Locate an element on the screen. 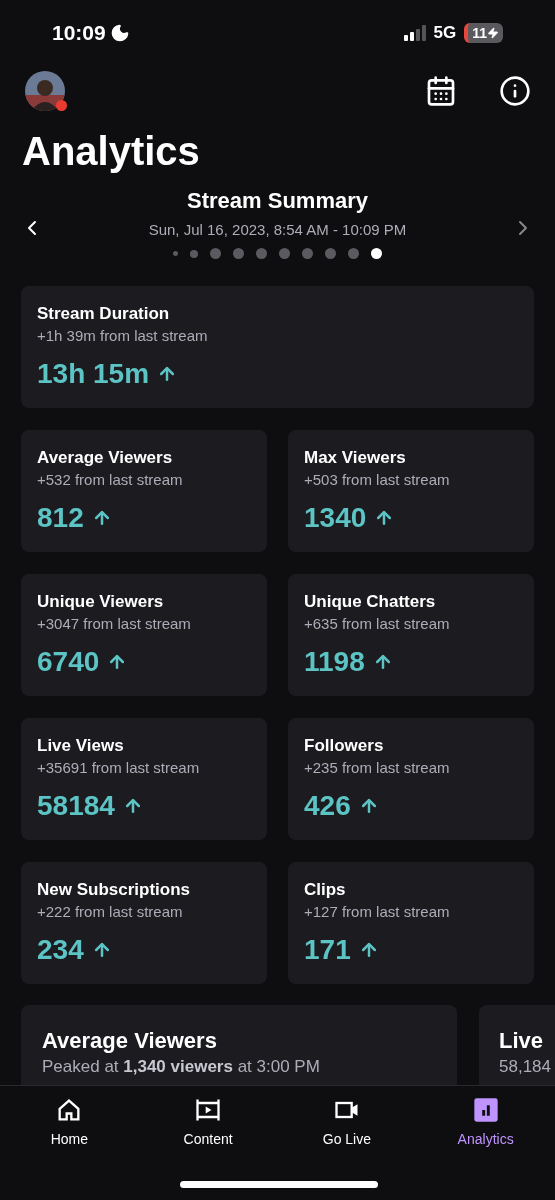 Image resolution: width=555 pixels, height=1200 pixels. avatar is located at coordinates (45, 91).